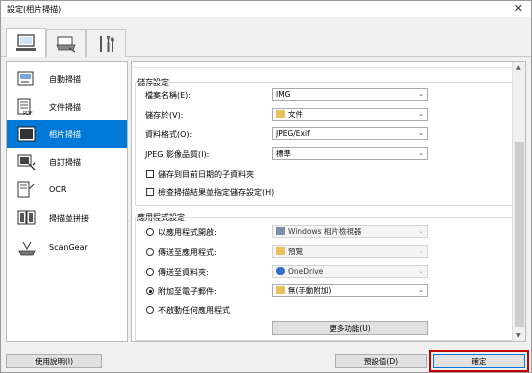 Image resolution: width=532 pixels, height=373 pixels. I want to click on scroll-down-icon: ▼, so click(518, 335).